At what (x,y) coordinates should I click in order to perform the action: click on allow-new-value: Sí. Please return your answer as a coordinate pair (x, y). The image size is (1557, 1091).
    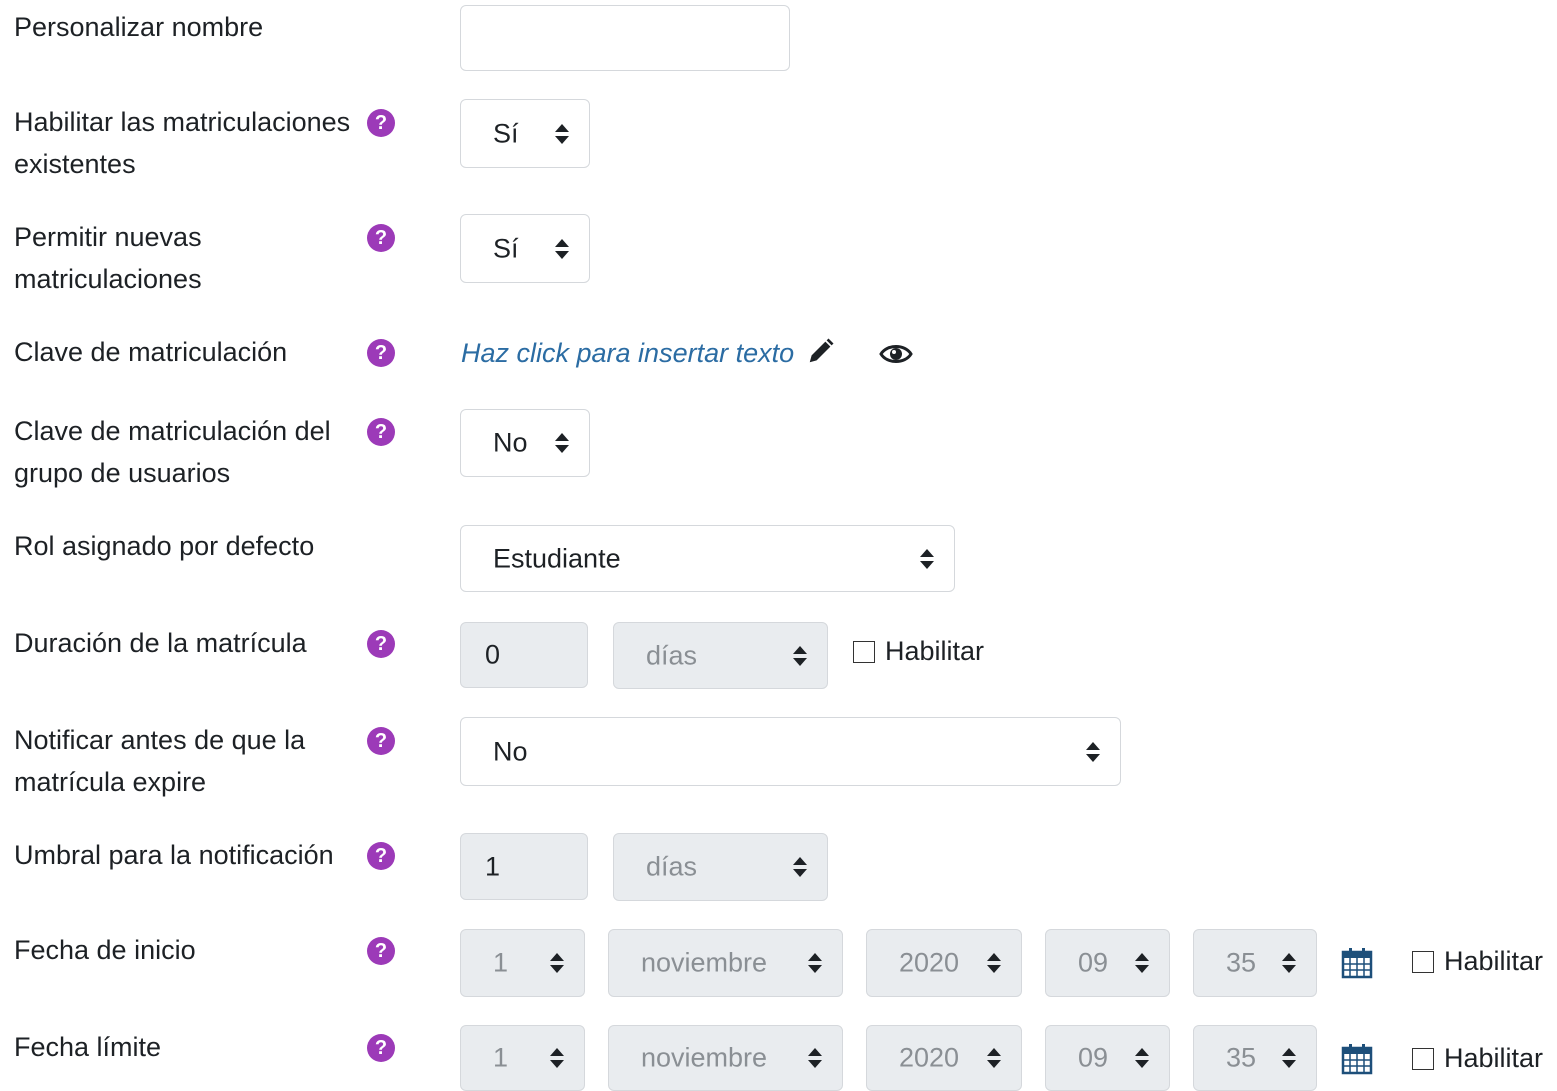
    Looking at the image, I should click on (506, 248).